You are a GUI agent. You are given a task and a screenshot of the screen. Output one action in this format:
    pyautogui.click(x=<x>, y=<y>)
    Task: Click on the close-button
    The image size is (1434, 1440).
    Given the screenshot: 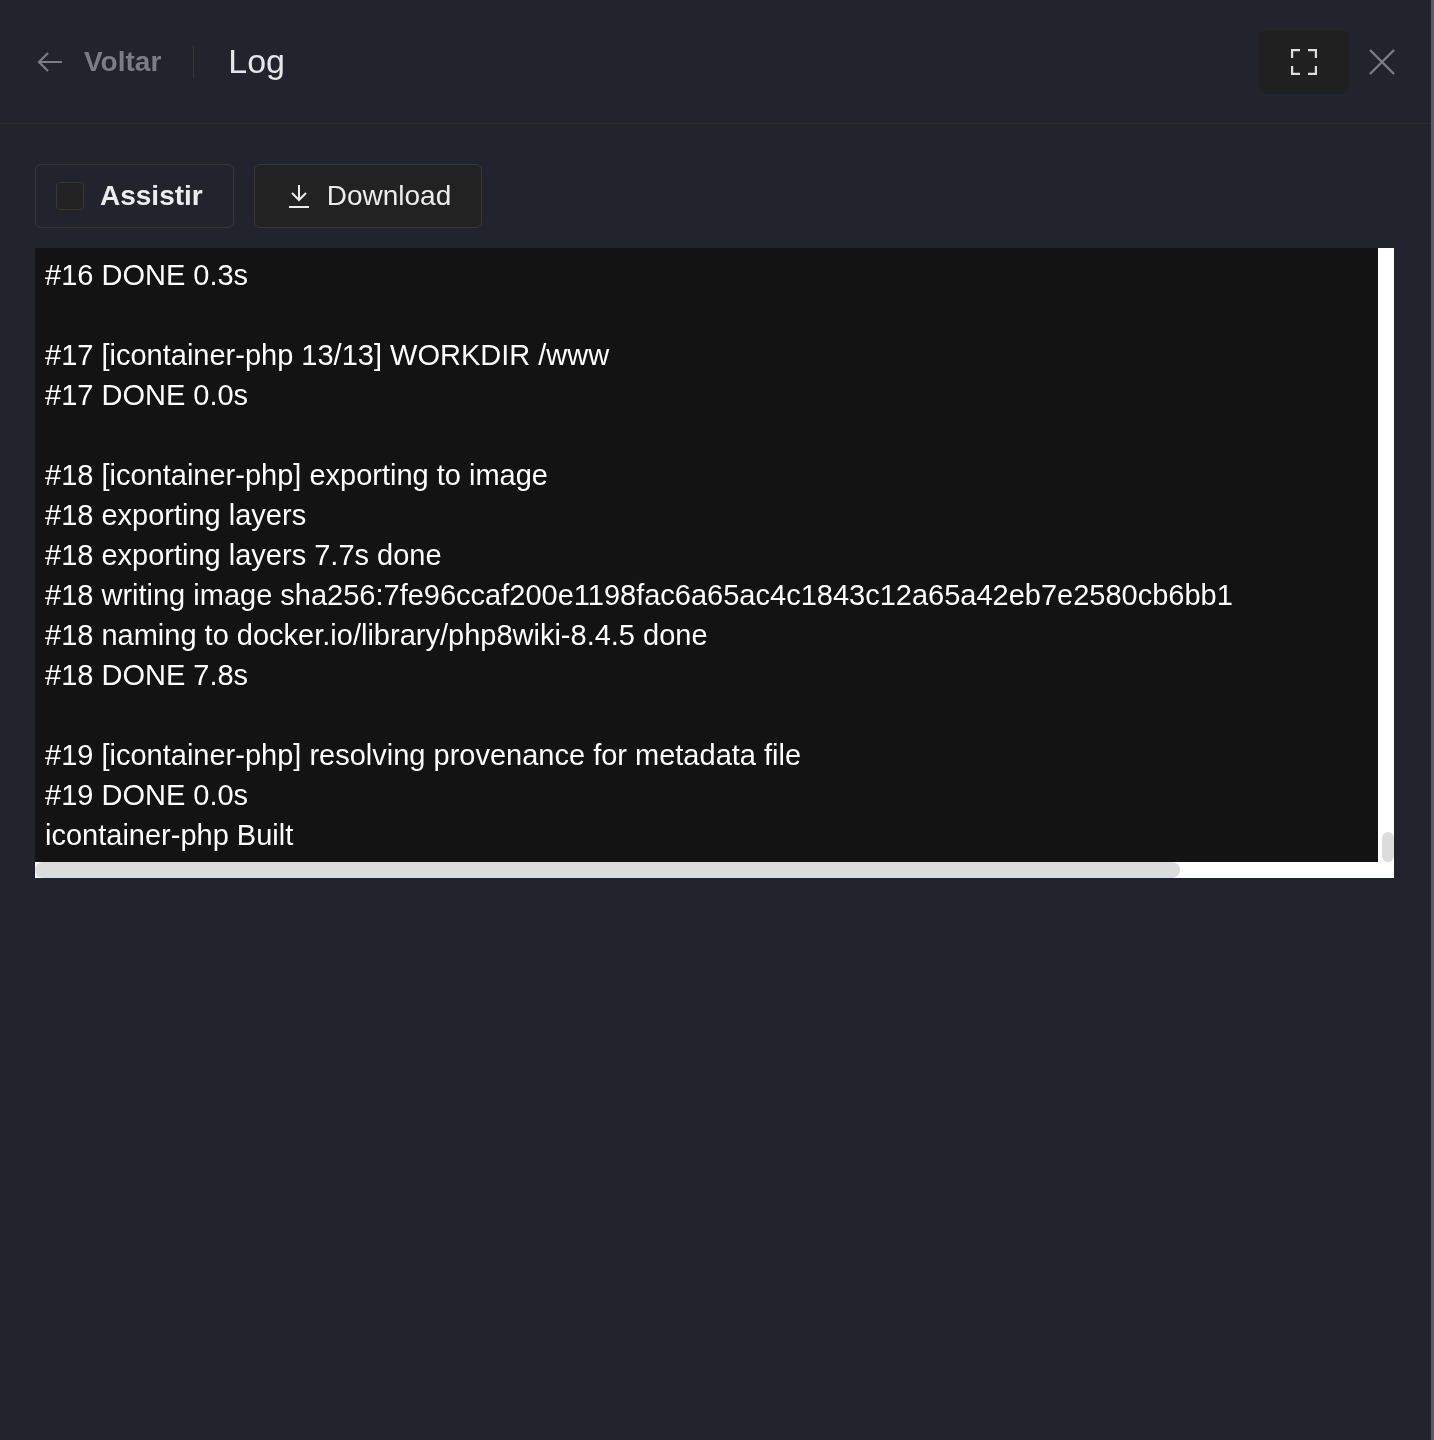 What is the action you would take?
    pyautogui.click(x=1382, y=61)
    